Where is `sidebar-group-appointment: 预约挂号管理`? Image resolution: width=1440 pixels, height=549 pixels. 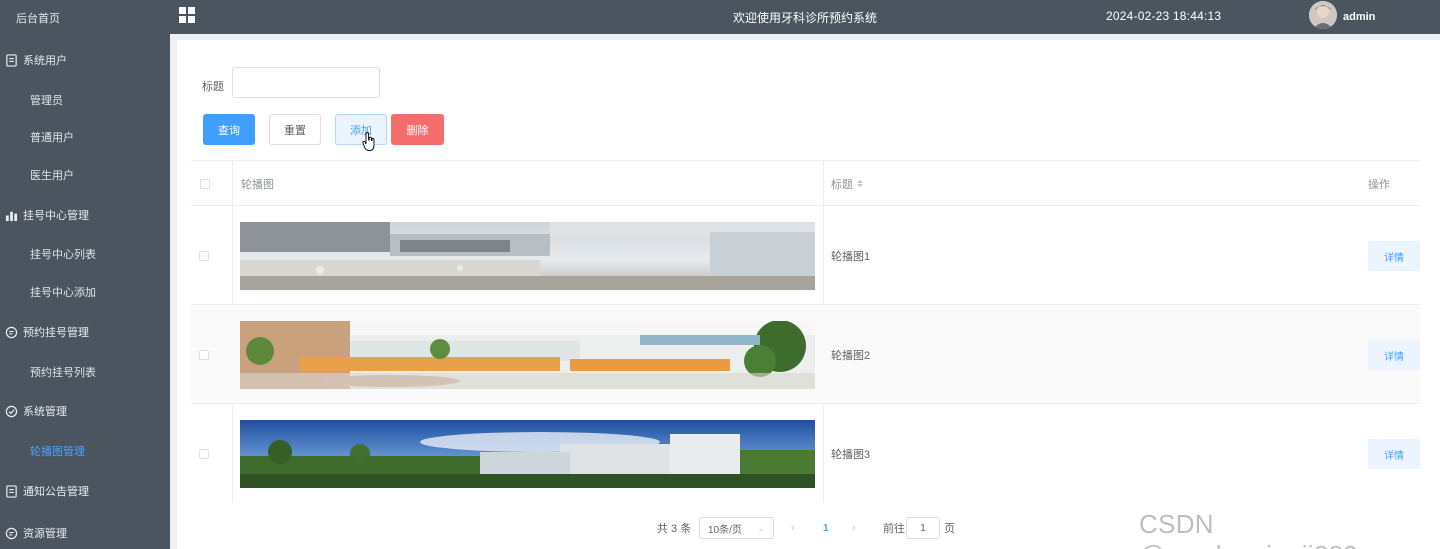
sidebar-group-appointment: 预约挂号管理 is located at coordinates (85, 332).